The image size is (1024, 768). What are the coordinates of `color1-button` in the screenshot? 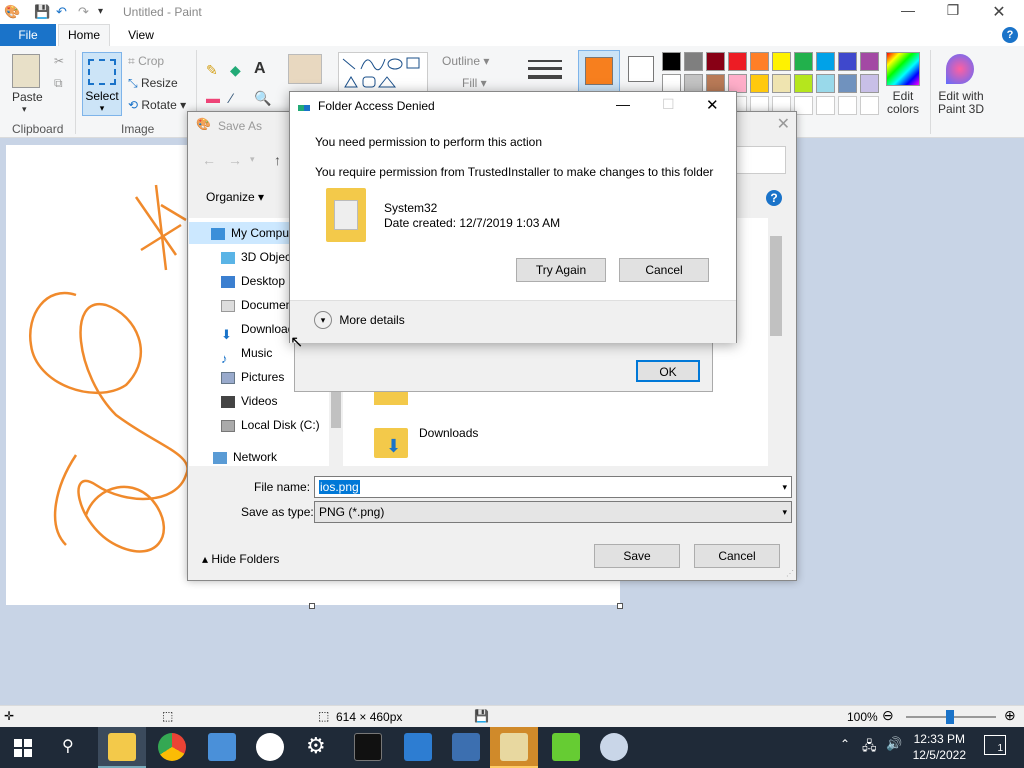 It's located at (599, 73).